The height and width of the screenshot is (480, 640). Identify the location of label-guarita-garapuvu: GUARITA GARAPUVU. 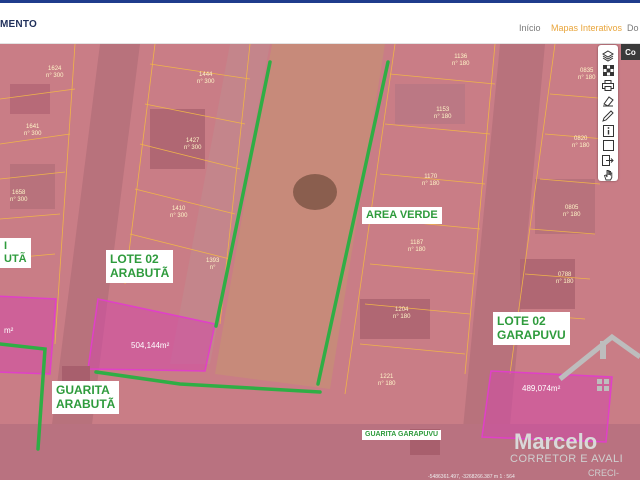
(402, 435).